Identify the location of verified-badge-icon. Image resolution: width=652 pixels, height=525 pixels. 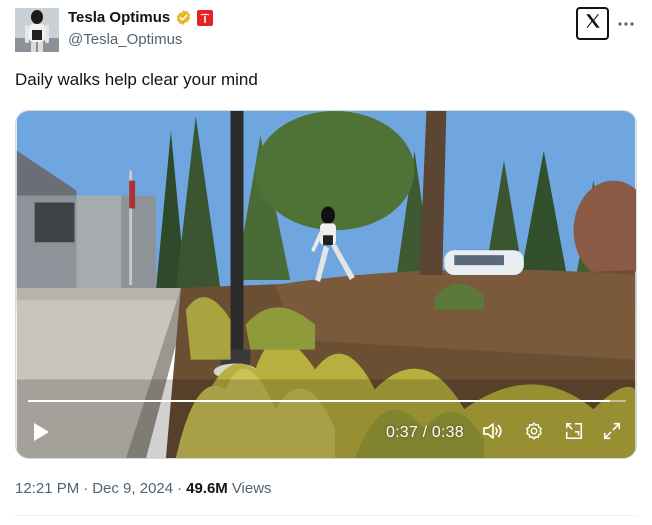
(183, 17).